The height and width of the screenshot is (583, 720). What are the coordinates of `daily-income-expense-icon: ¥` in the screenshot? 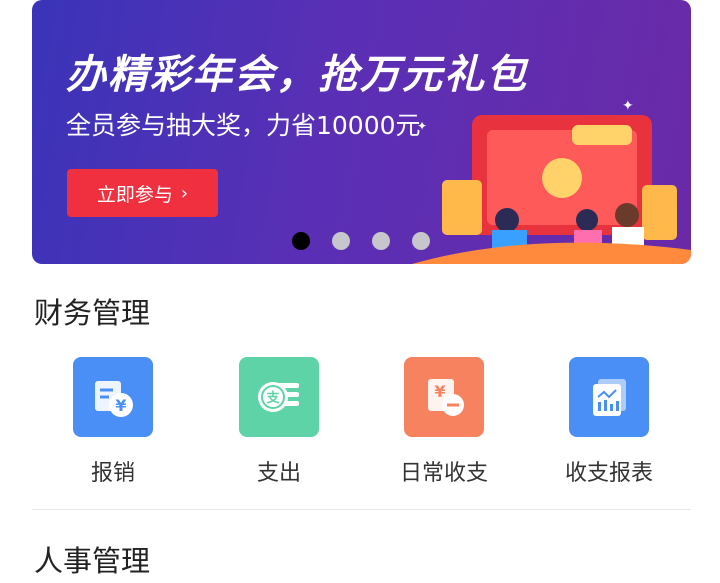 It's located at (444, 397).